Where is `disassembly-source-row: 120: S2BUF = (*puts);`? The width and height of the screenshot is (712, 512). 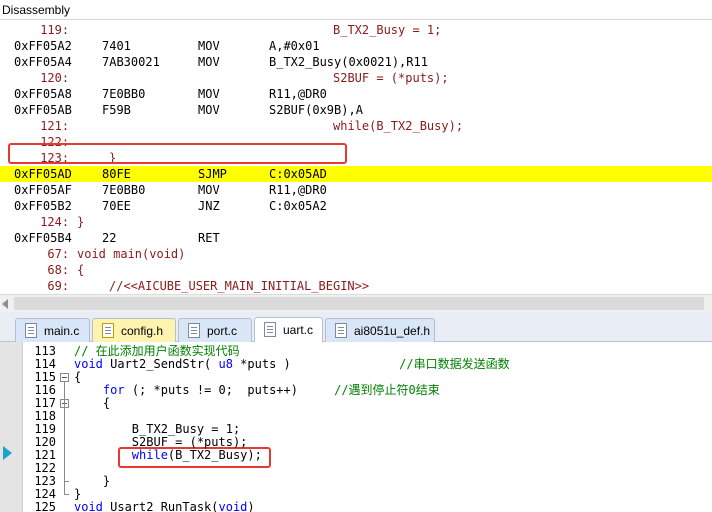 disassembly-source-row: 120: S2BUF = (*puts); is located at coordinates (356, 78).